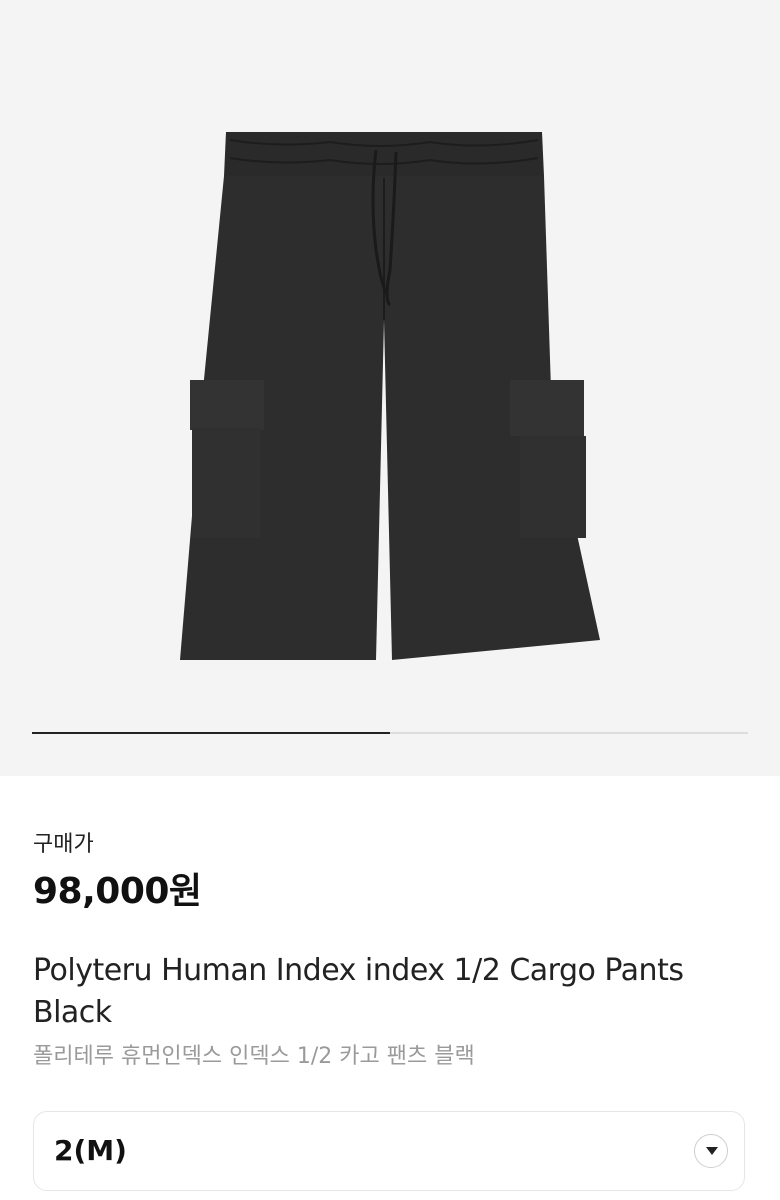 The height and width of the screenshot is (1200, 780). I want to click on size-select: 2(M), so click(389, 1151).